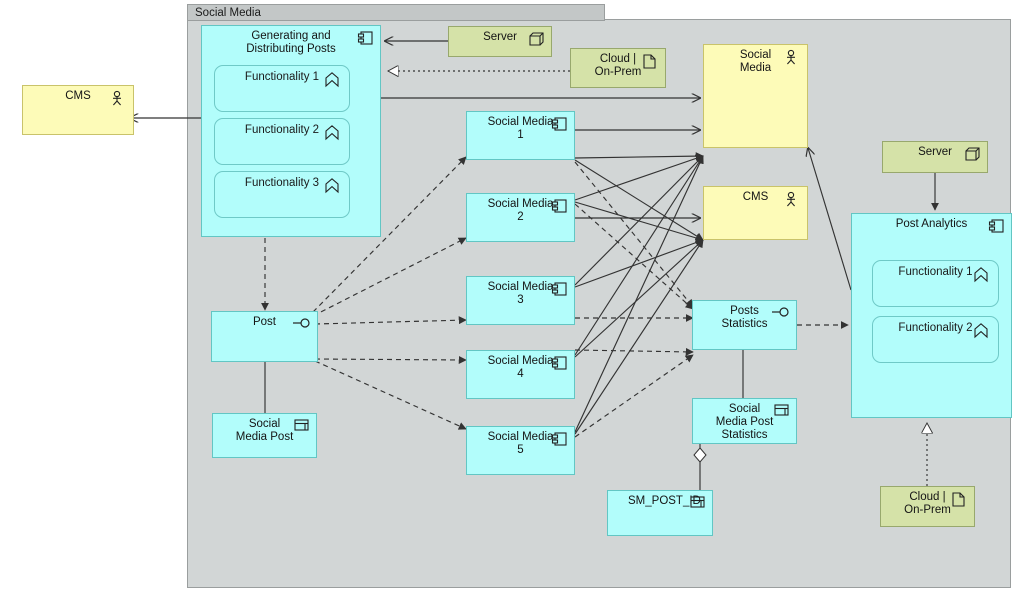 The image size is (1024, 598). I want to click on social-media-post-statistics-table: Social Media Post Statistics, so click(744, 421).